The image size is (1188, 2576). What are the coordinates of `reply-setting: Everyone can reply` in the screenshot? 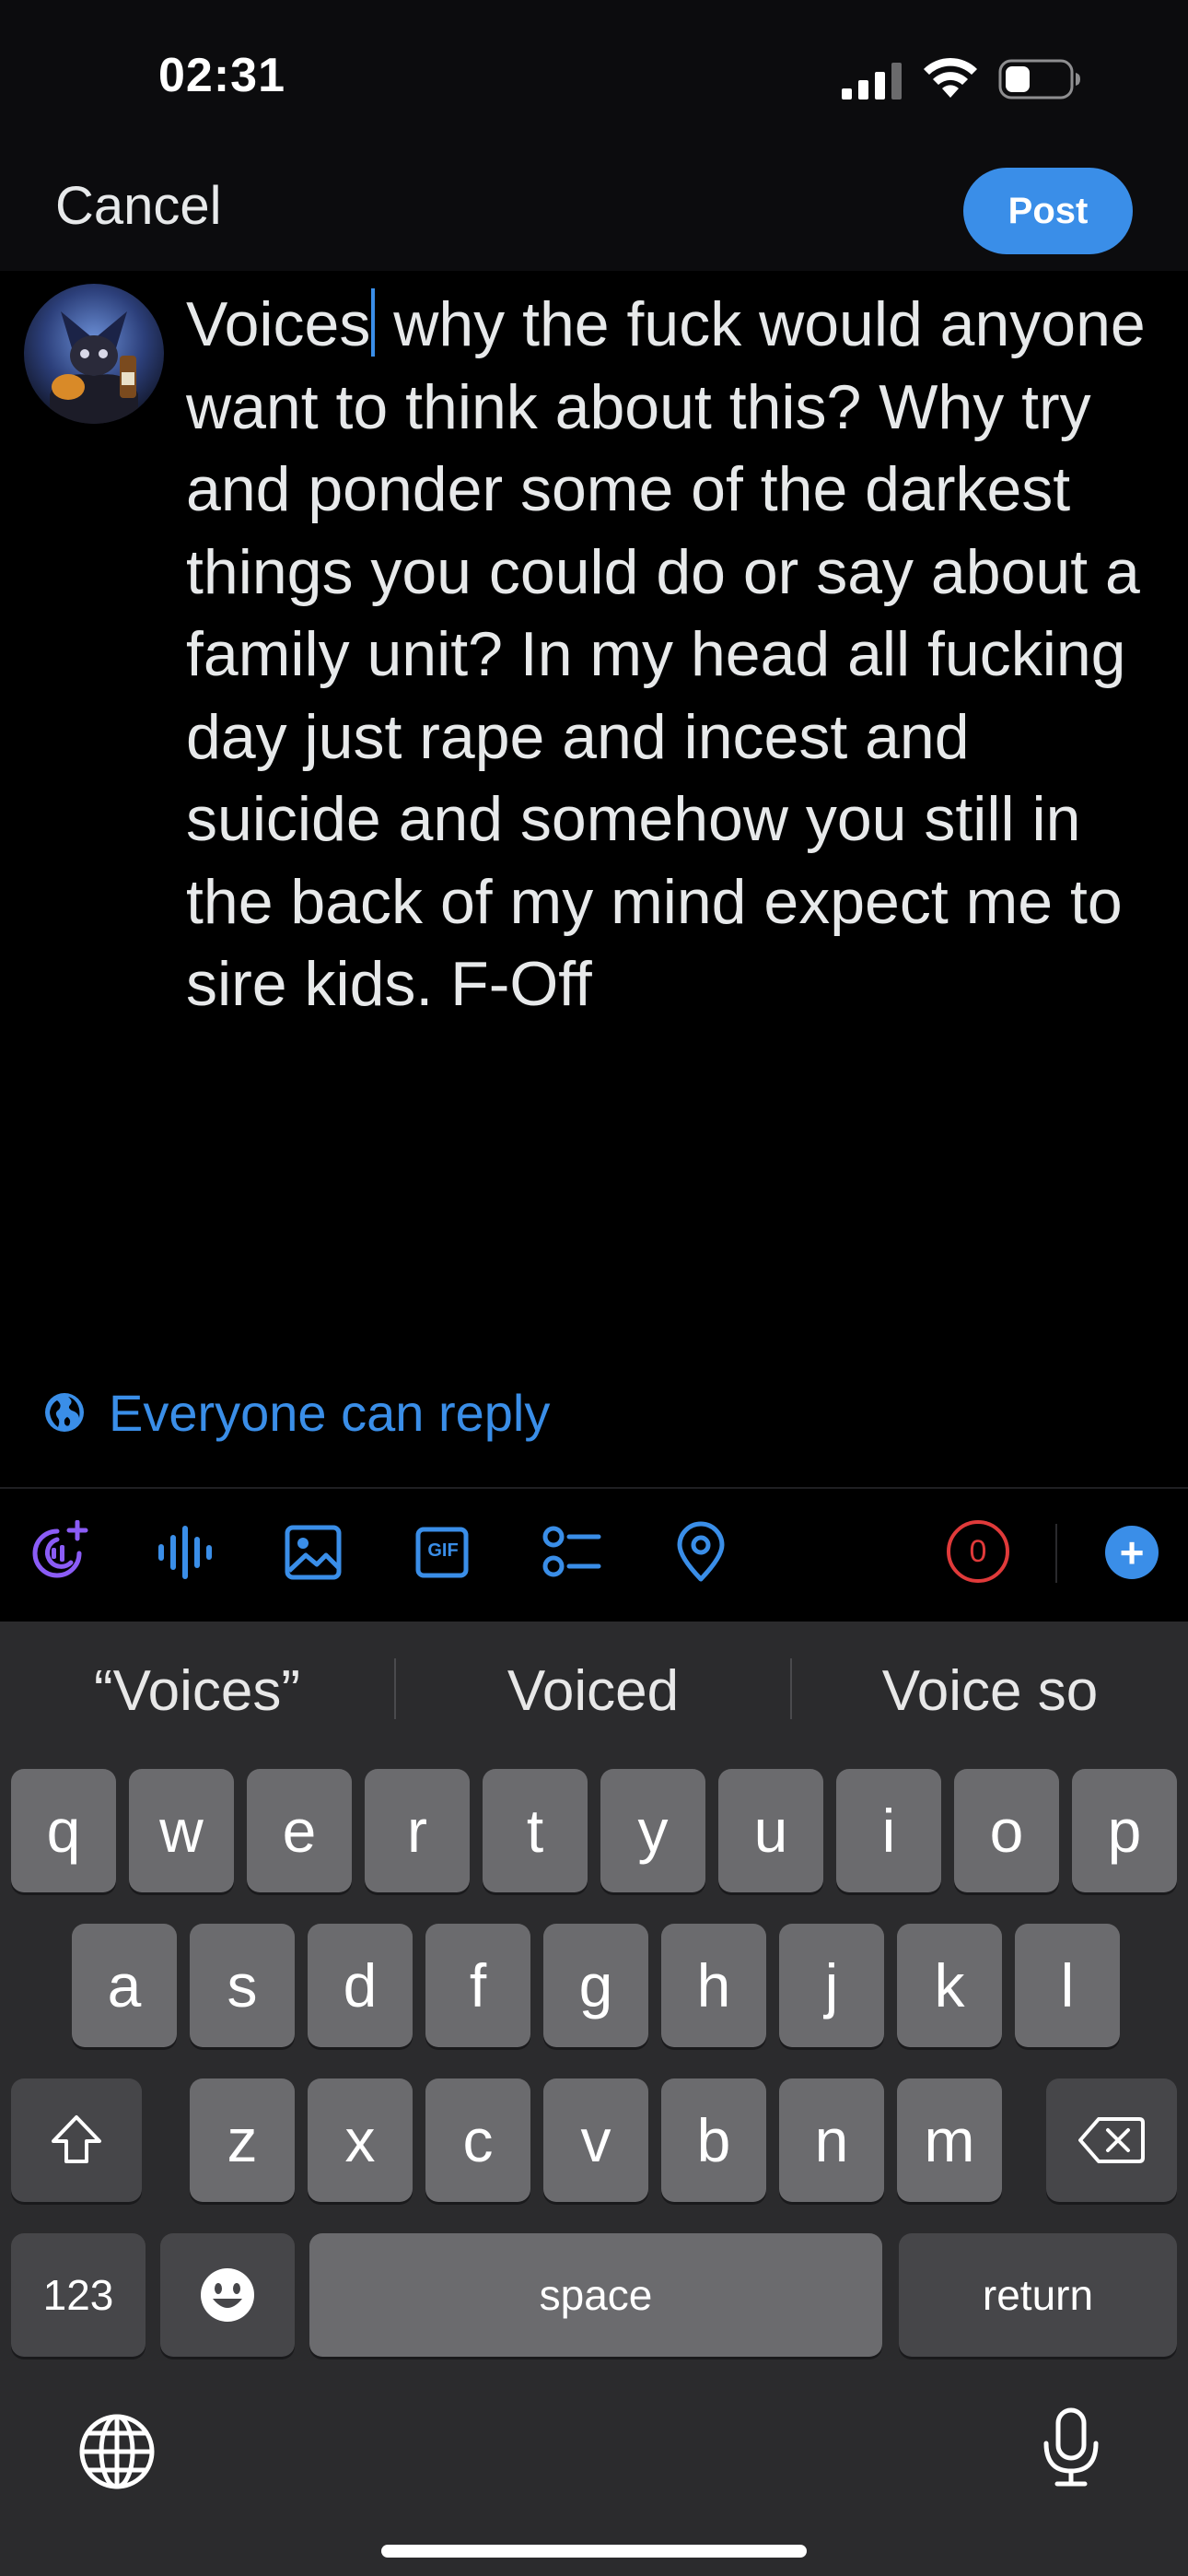 It's located at (297, 1412).